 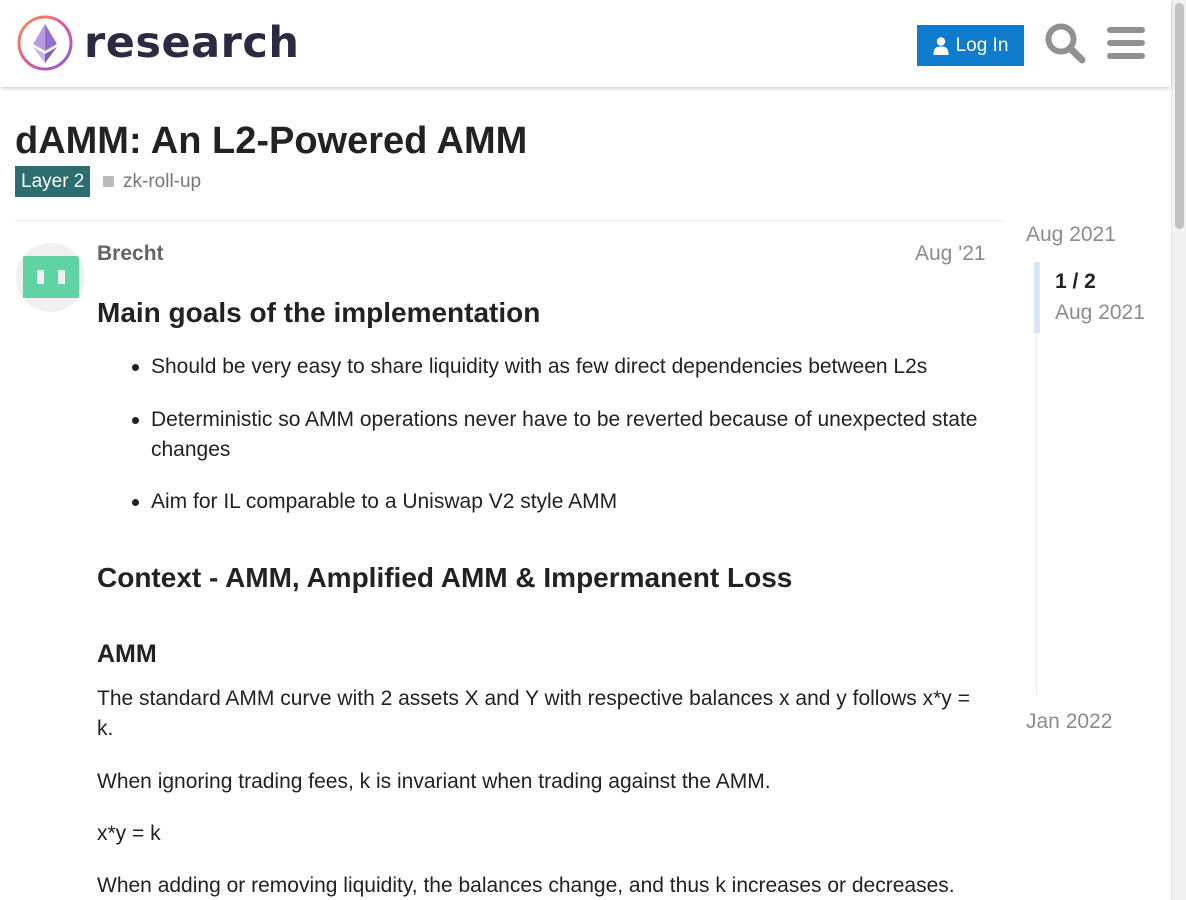 I want to click on tag-label: zk-roll-up, so click(x=162, y=181).